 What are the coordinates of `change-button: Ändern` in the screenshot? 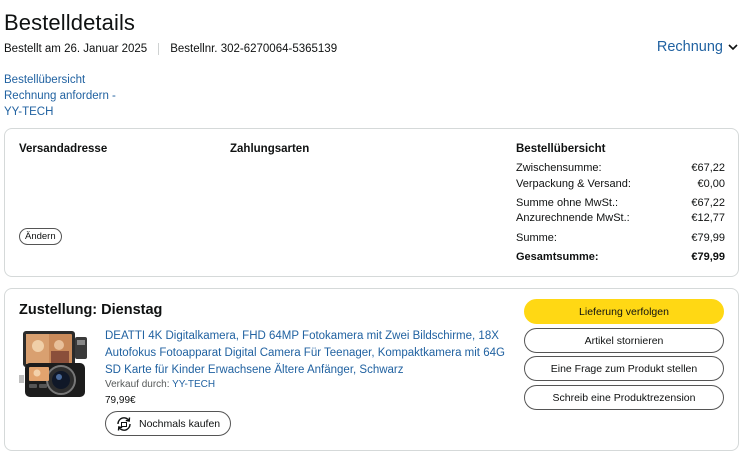 It's located at (40, 236).